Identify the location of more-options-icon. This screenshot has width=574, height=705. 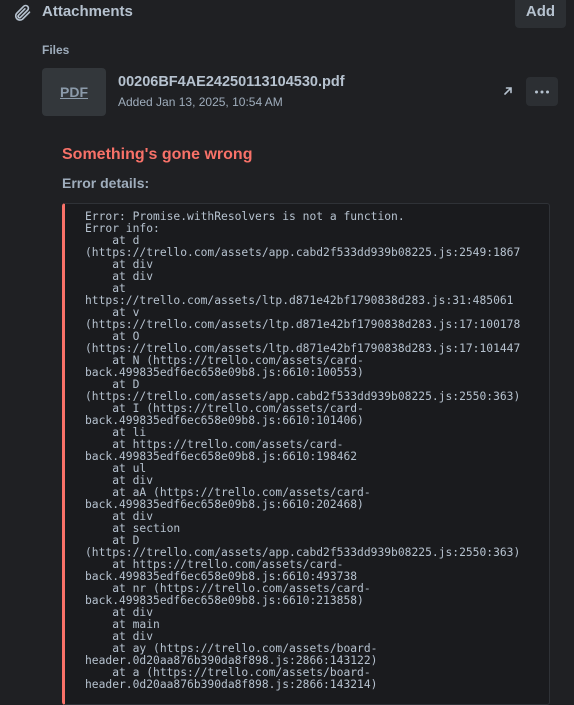
(542, 91).